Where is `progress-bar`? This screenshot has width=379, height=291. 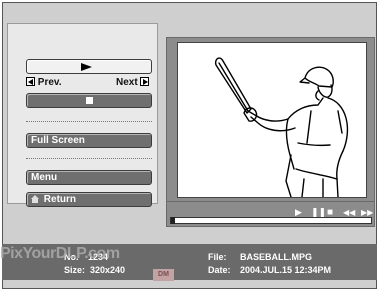 progress-bar is located at coordinates (271, 220).